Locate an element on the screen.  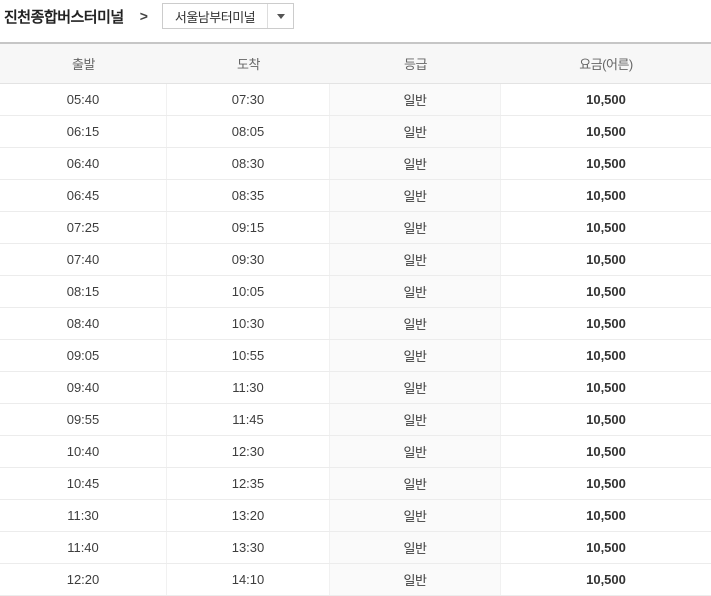
table-row: 11:40 13:30 일반 10,500 is located at coordinates (355, 548).